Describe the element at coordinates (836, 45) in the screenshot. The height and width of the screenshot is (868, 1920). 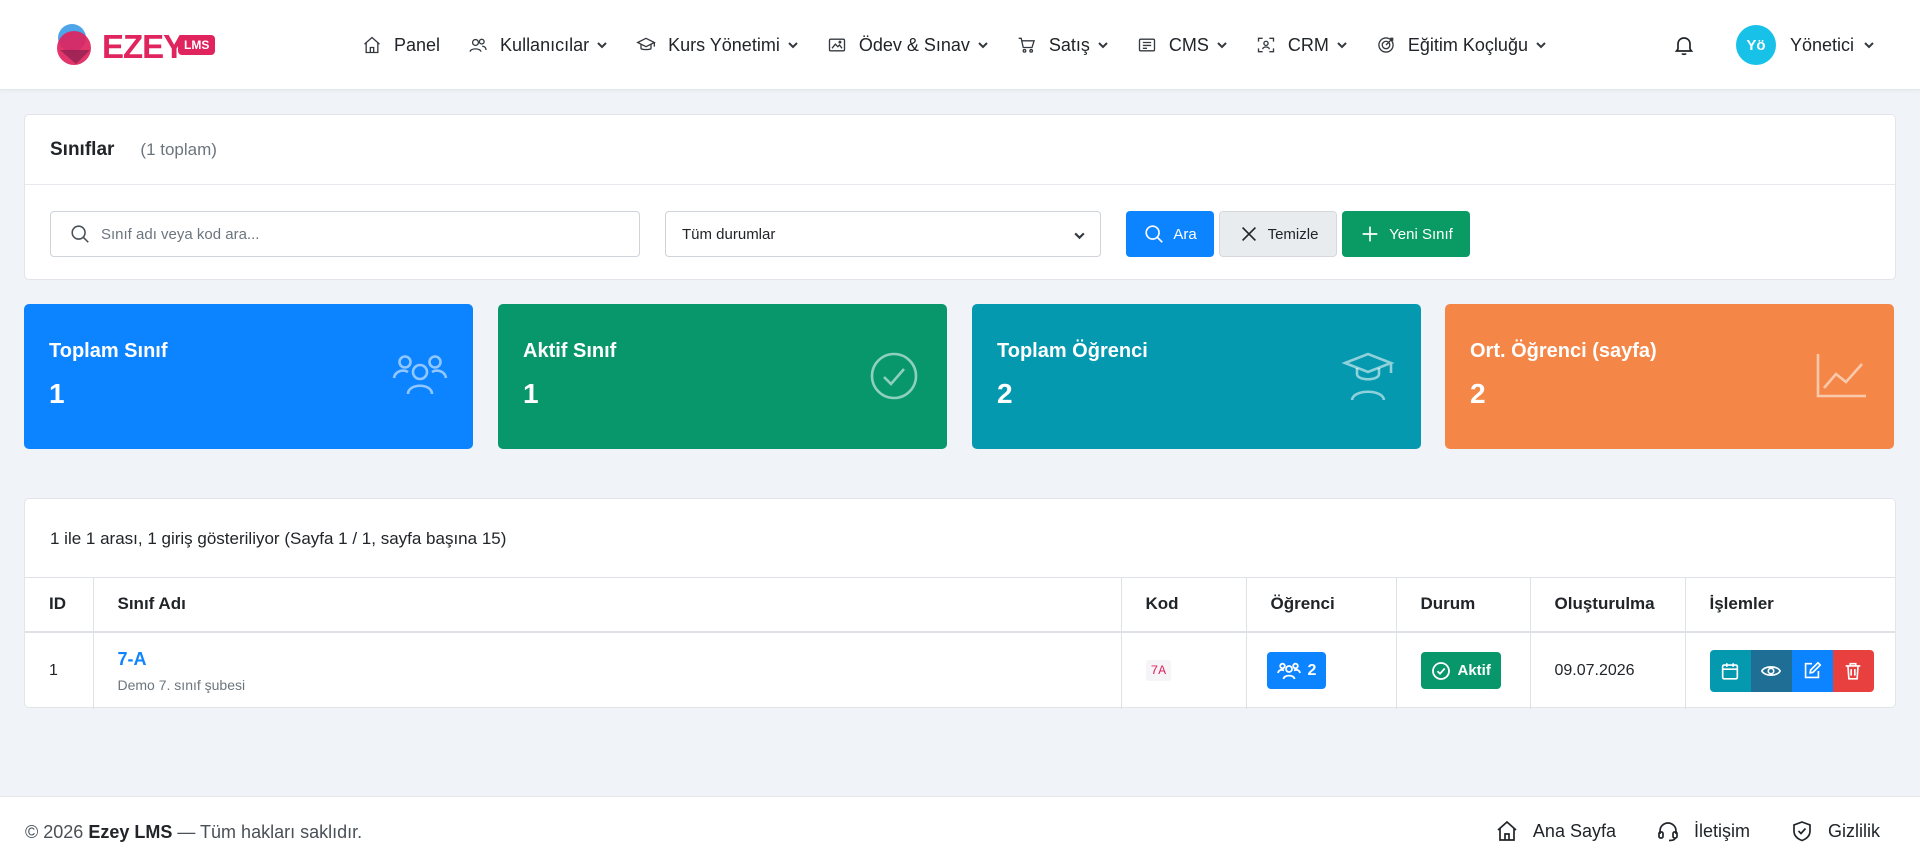
I see `image-icon` at that location.